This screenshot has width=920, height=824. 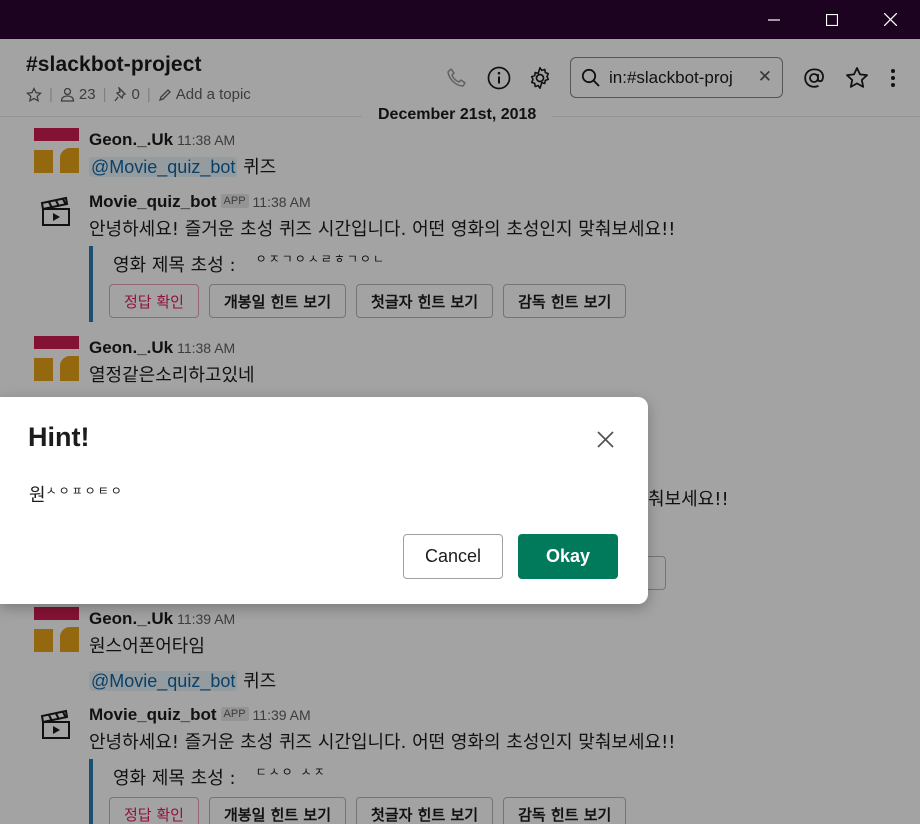 What do you see at coordinates (460, 19) in the screenshot?
I see `window-titlebar` at bounding box center [460, 19].